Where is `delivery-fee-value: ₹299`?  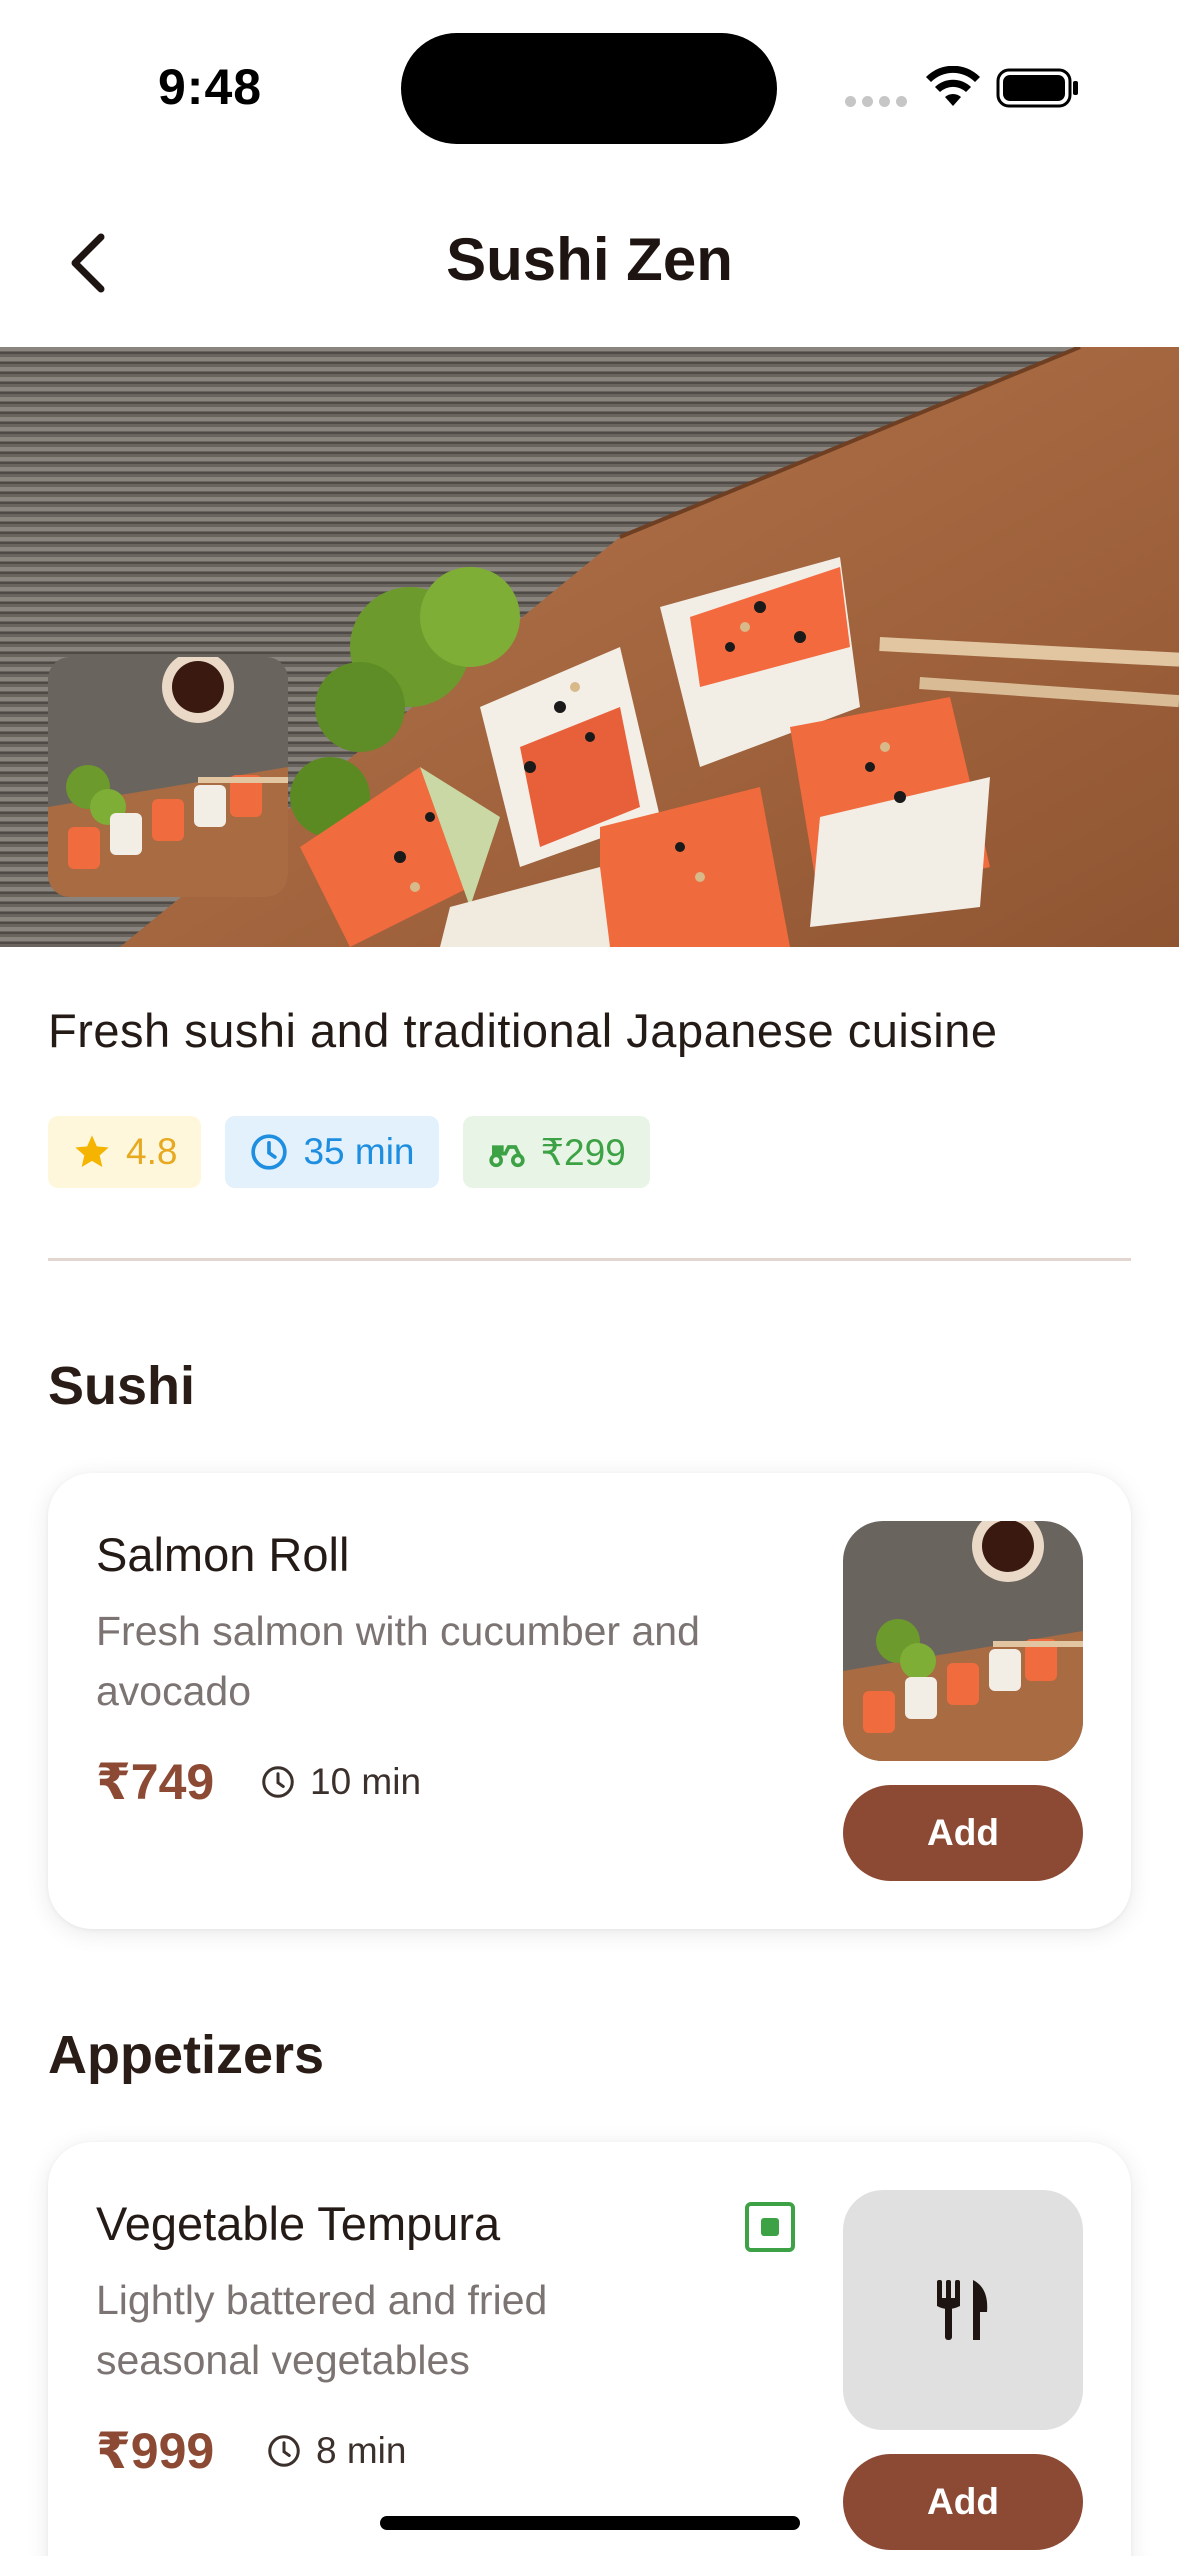 delivery-fee-value: ₹299 is located at coordinates (583, 1152).